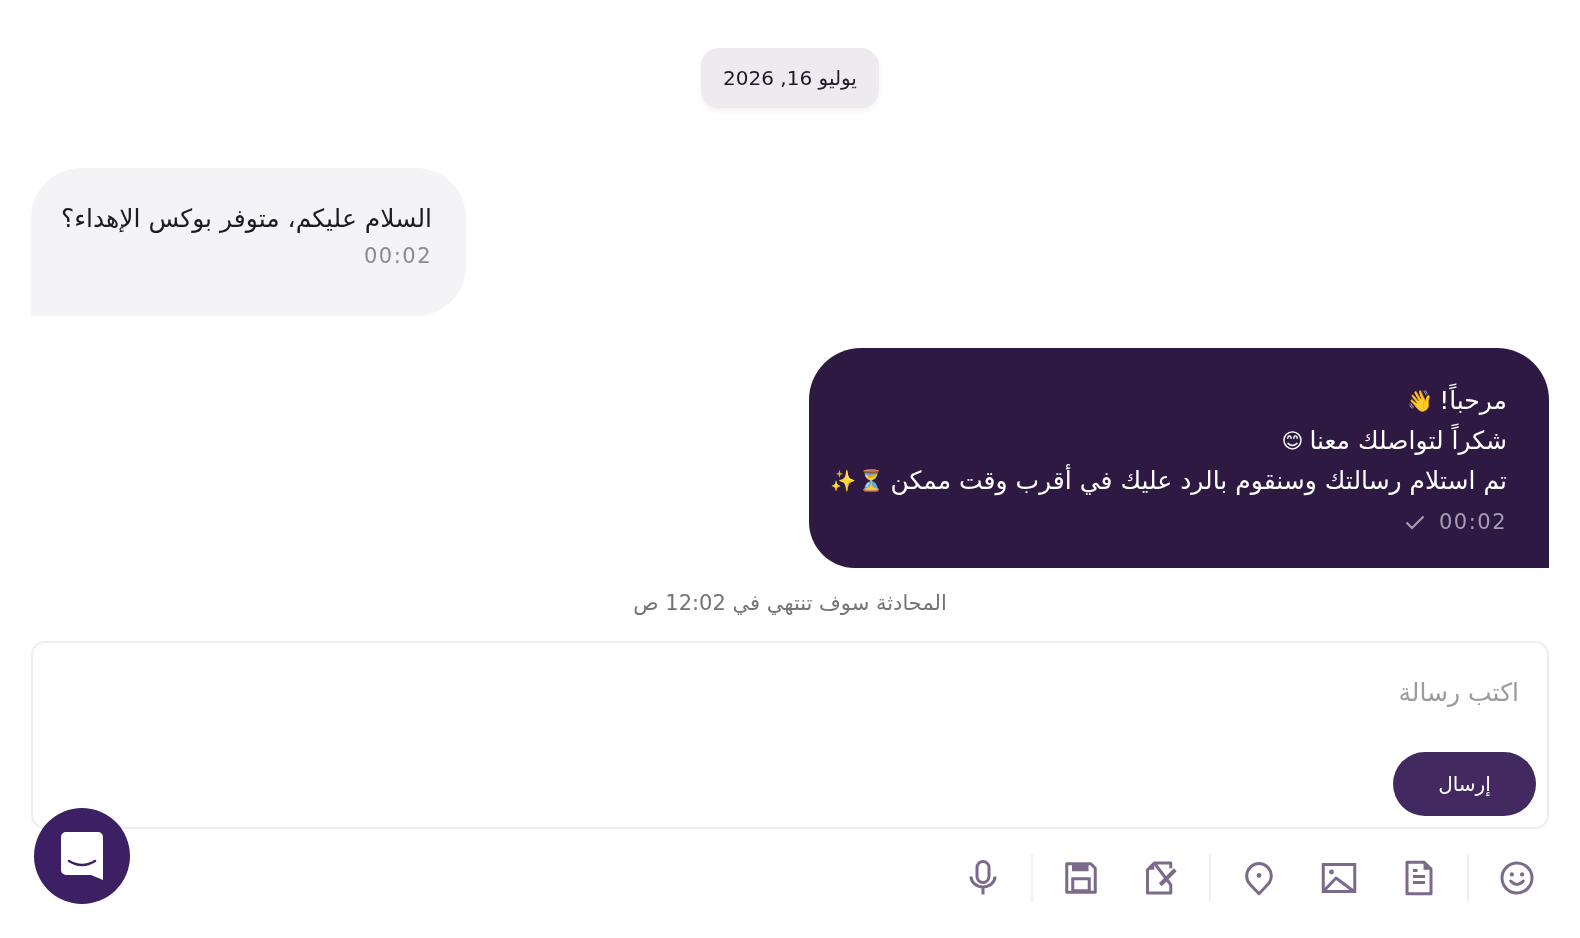  Describe the element at coordinates (1473, 401) in the screenshot. I see `message-text: مرحباً!` at that location.